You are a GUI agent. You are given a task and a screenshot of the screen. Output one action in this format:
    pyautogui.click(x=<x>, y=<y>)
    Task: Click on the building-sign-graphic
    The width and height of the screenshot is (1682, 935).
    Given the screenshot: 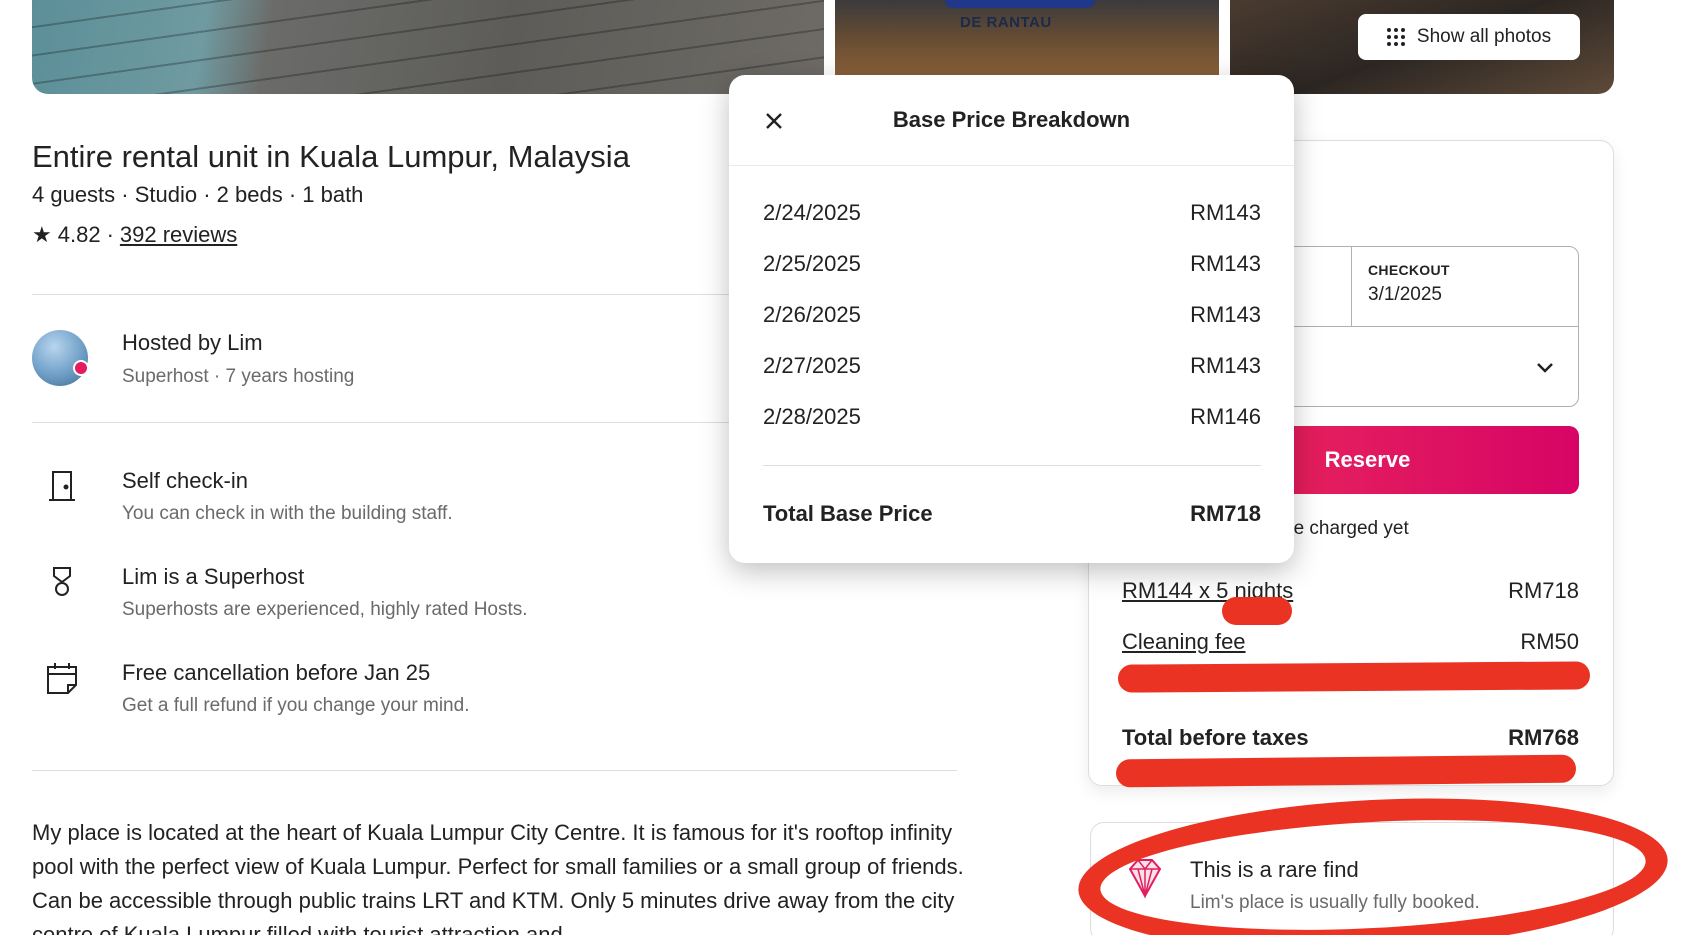 What is the action you would take?
    pyautogui.click(x=1020, y=4)
    